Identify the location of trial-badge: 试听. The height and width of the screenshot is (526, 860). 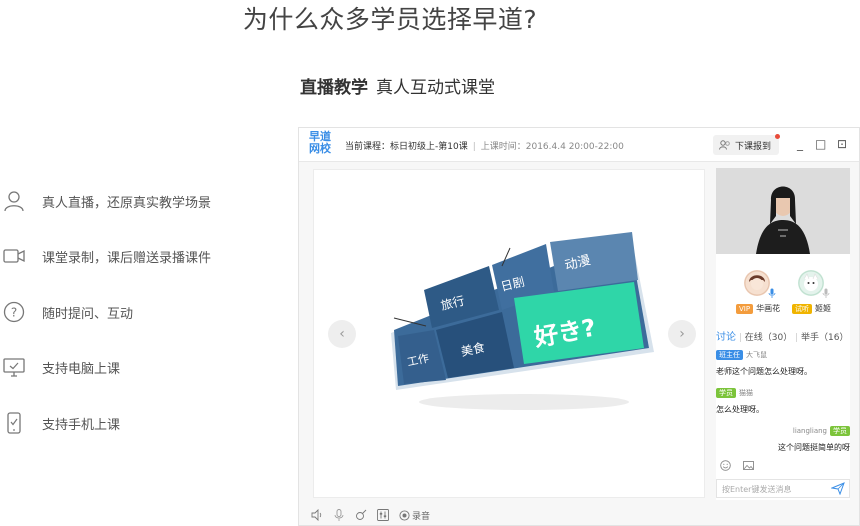
(802, 308).